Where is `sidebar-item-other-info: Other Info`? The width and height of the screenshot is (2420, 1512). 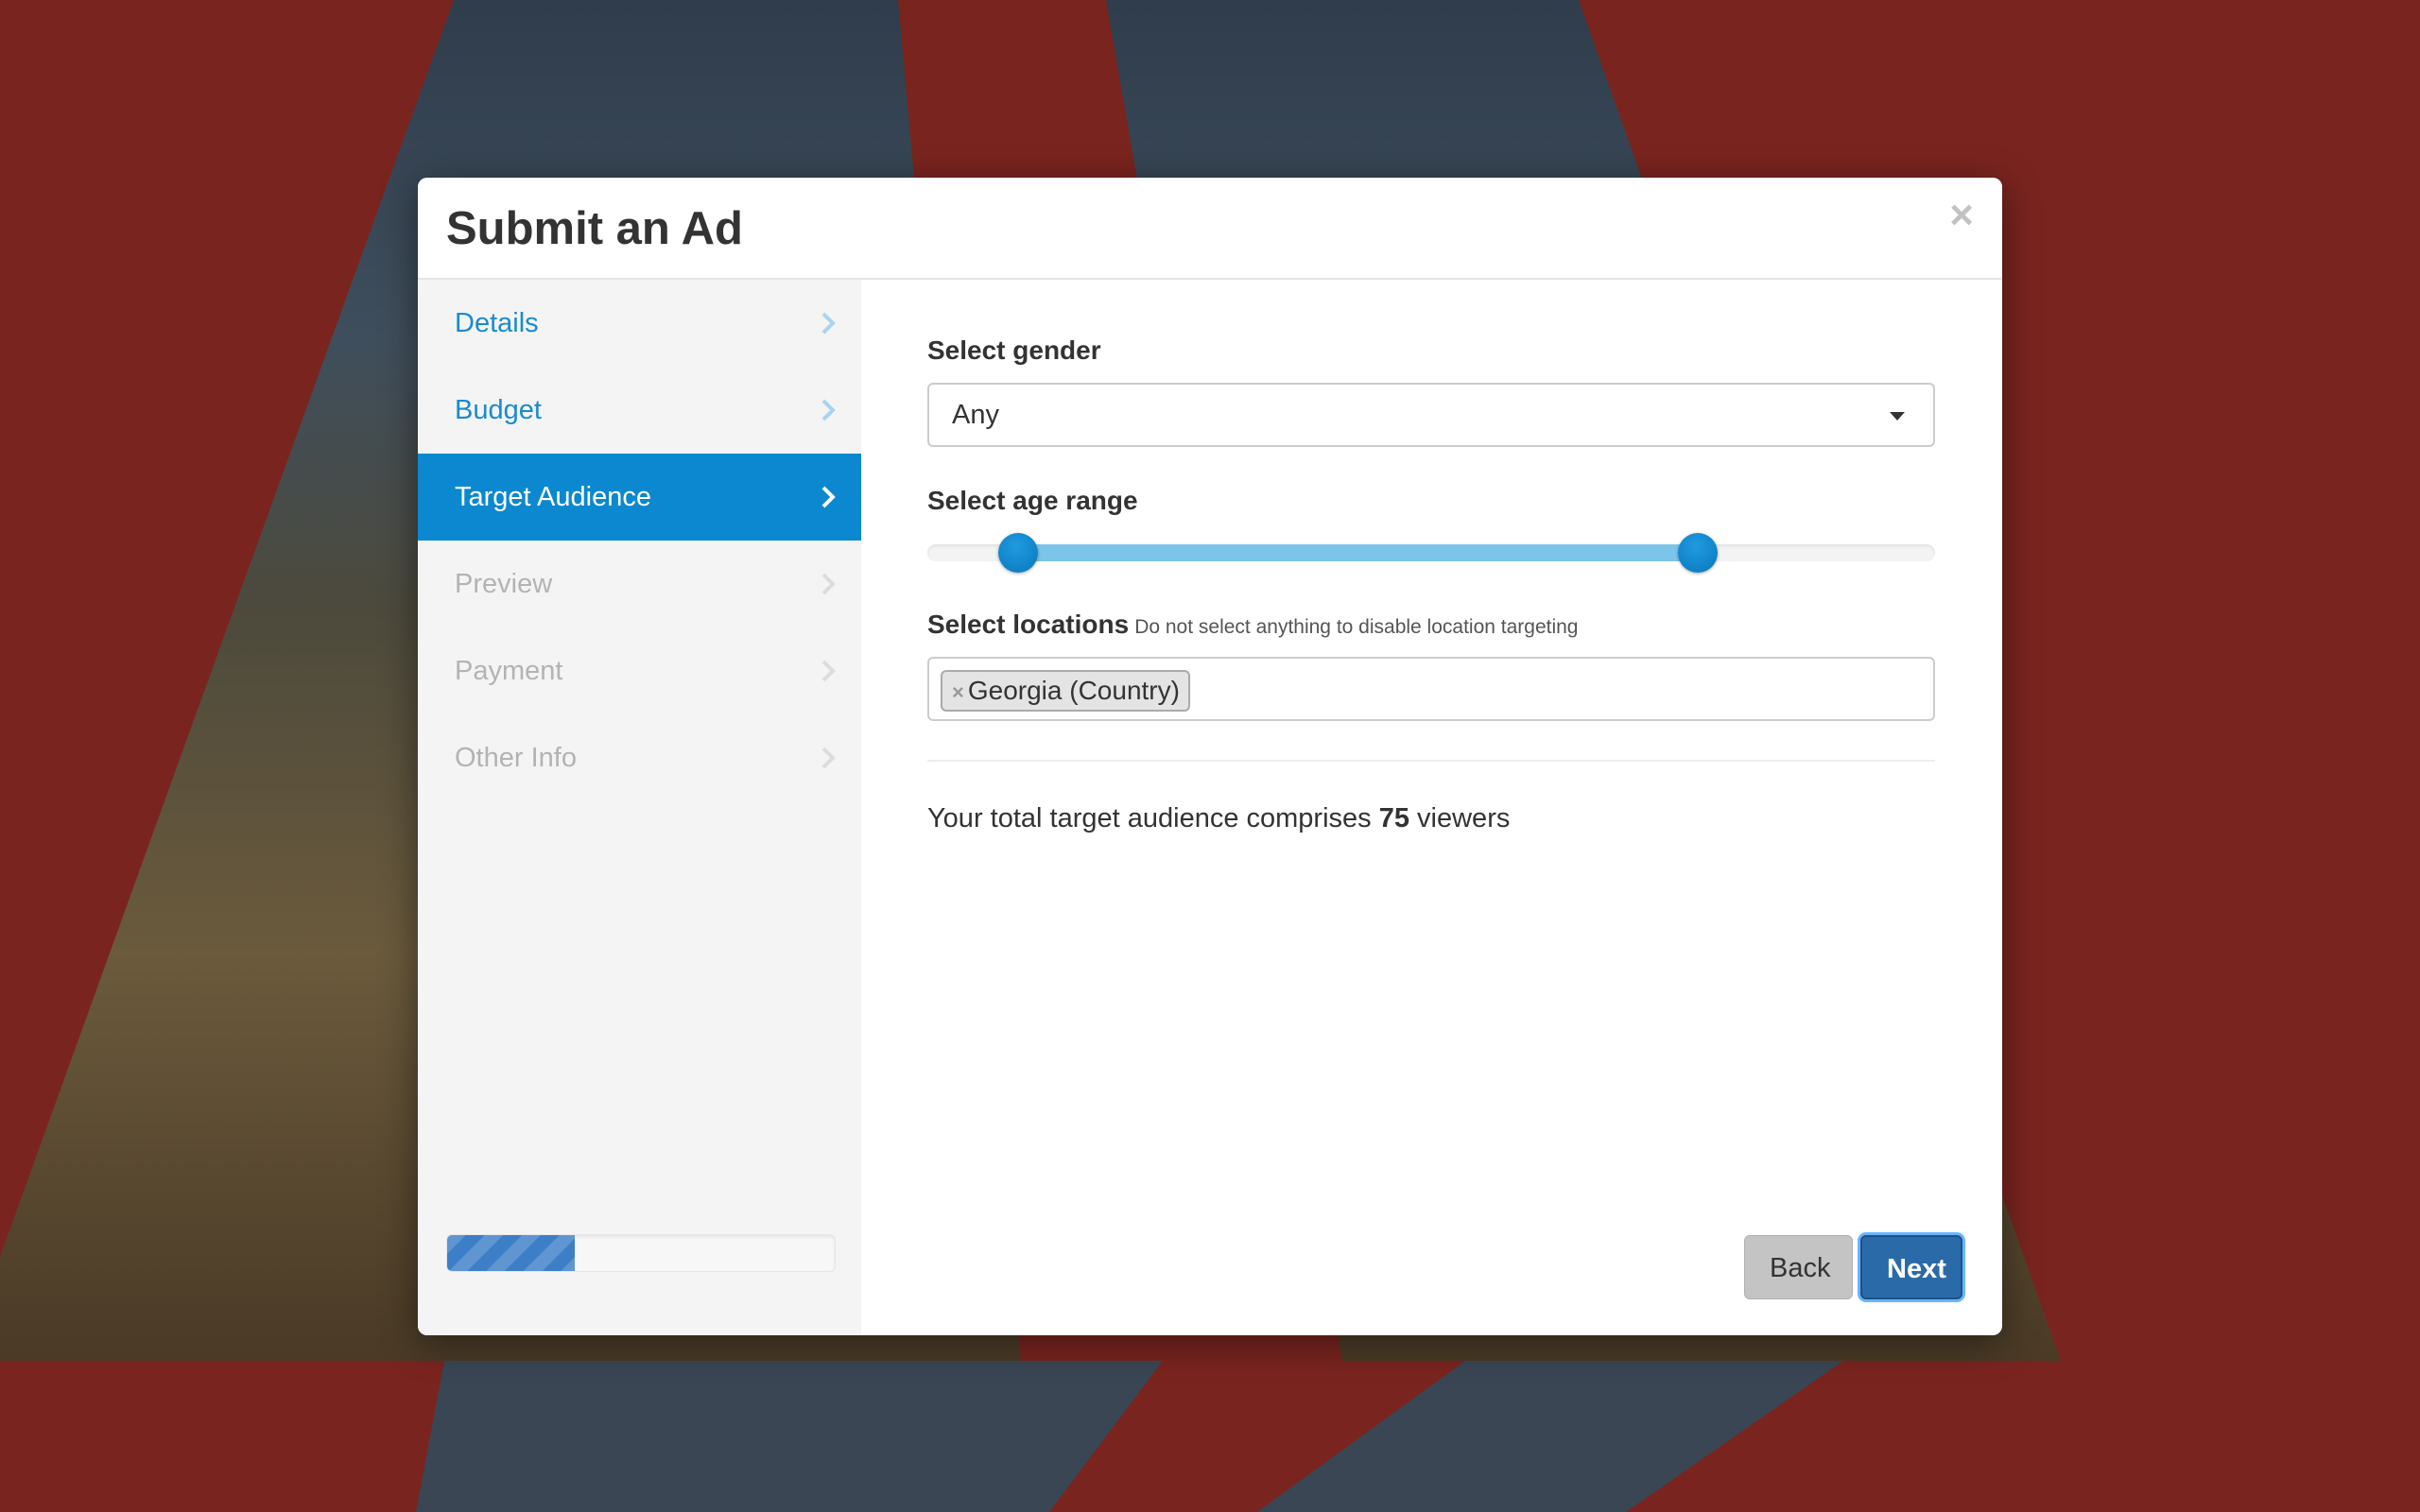 sidebar-item-other-info: Other Info is located at coordinates (639, 757).